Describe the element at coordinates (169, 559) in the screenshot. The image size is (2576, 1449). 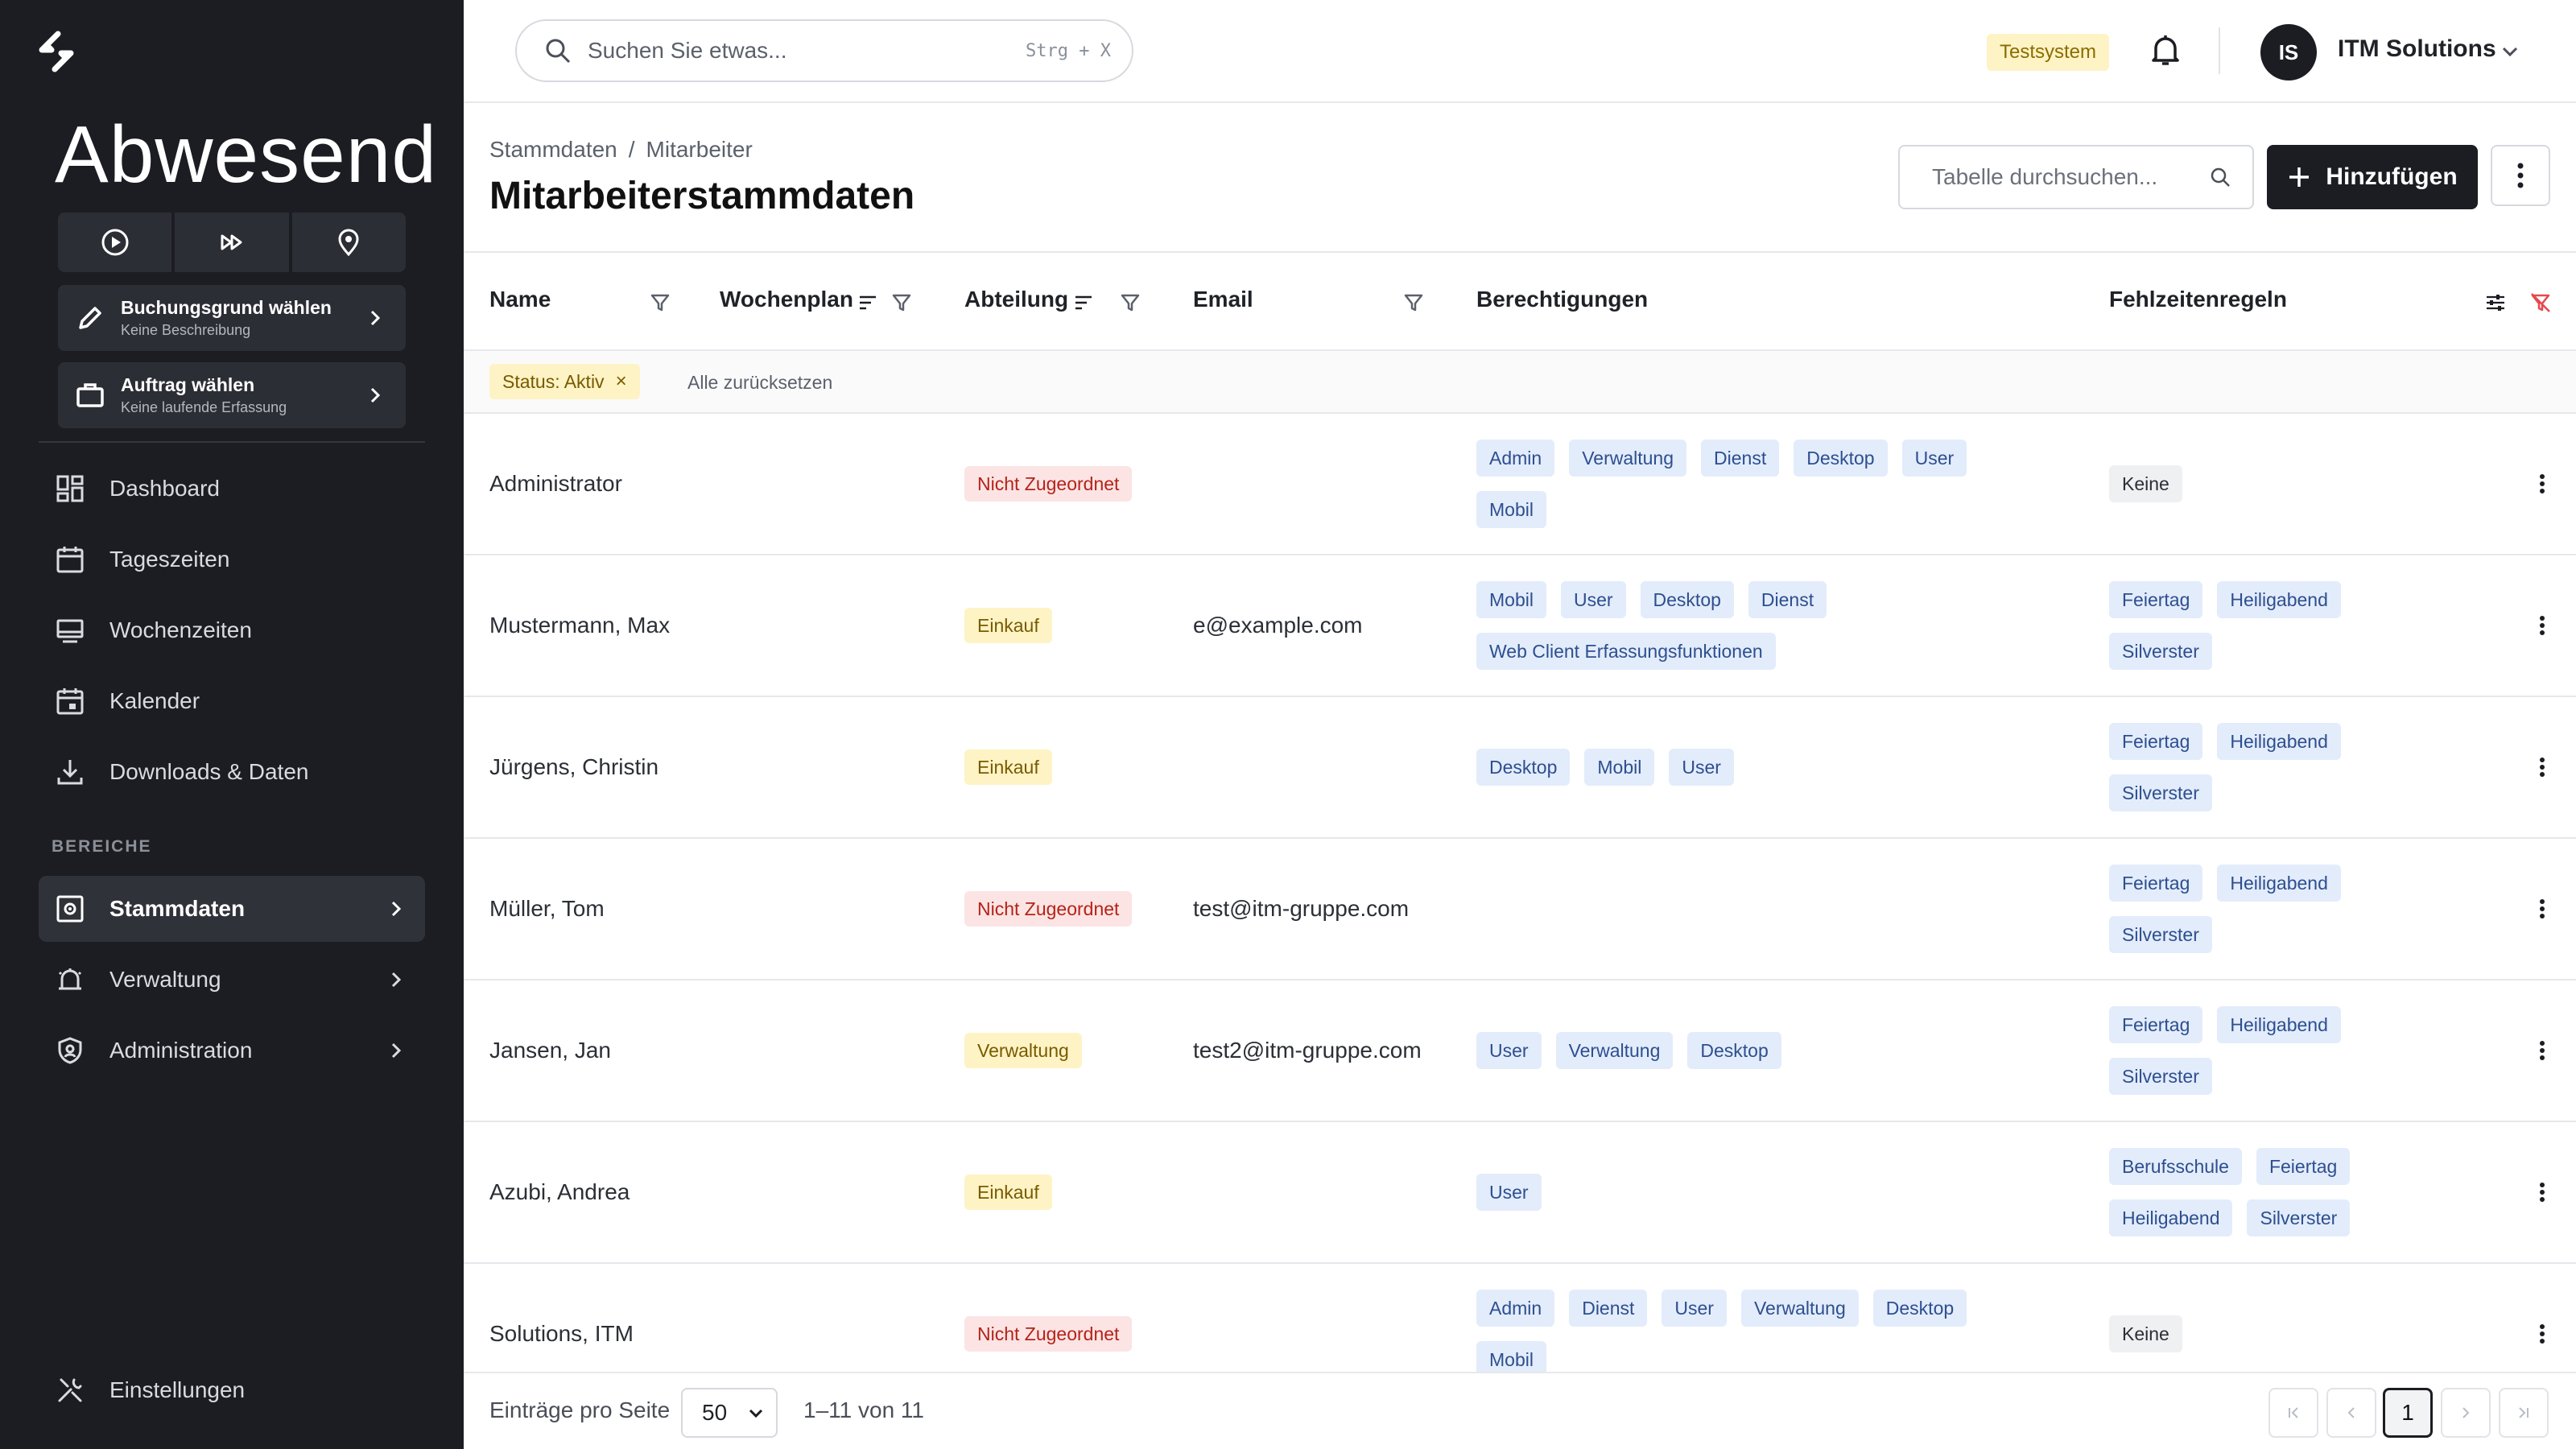
I see `sidebar-item-label: Tageszeiten` at that location.